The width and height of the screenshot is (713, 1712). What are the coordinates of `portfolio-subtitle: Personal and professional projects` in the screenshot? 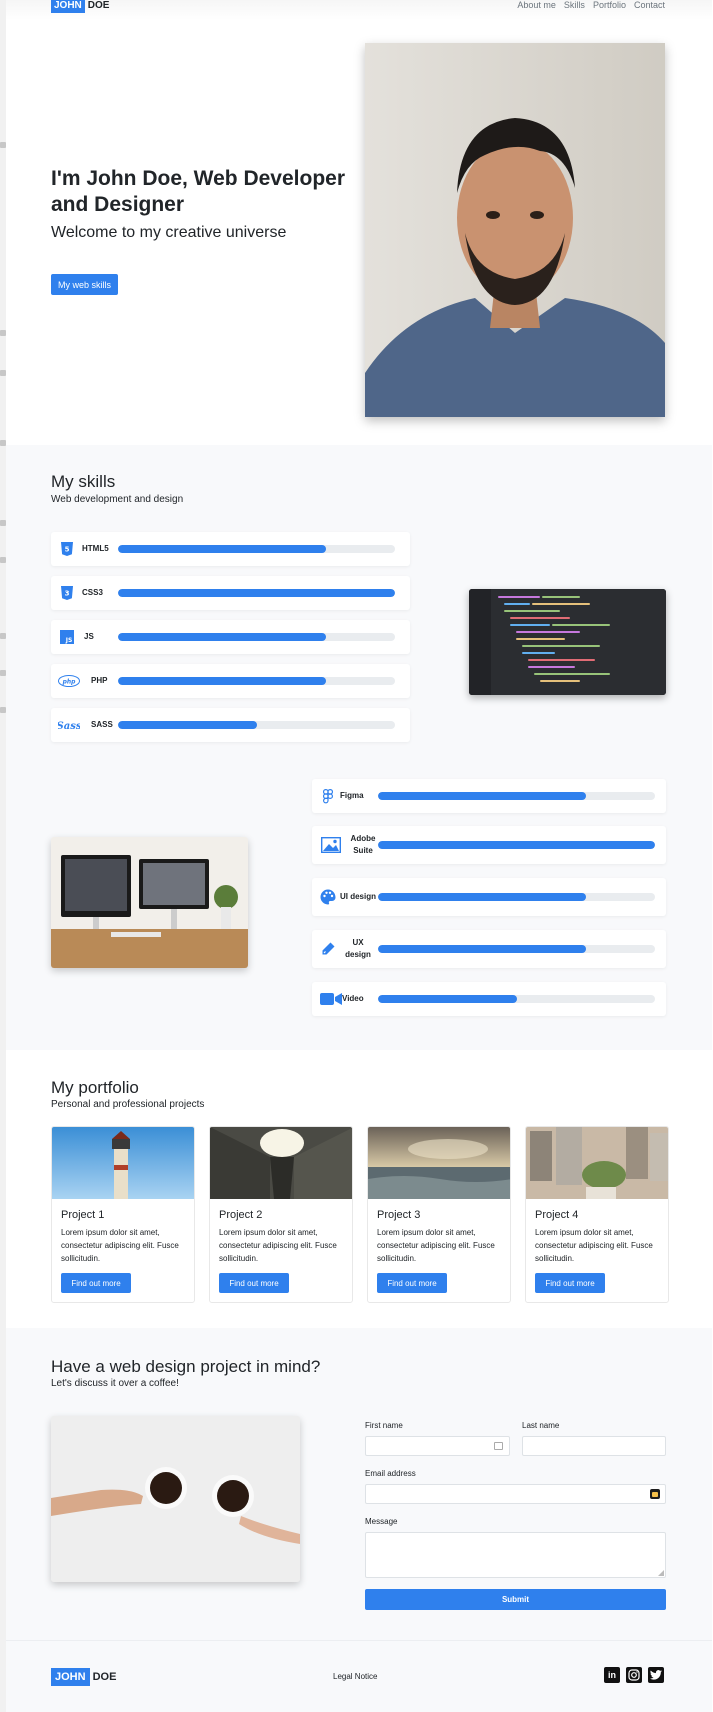 It's located at (128, 1104).